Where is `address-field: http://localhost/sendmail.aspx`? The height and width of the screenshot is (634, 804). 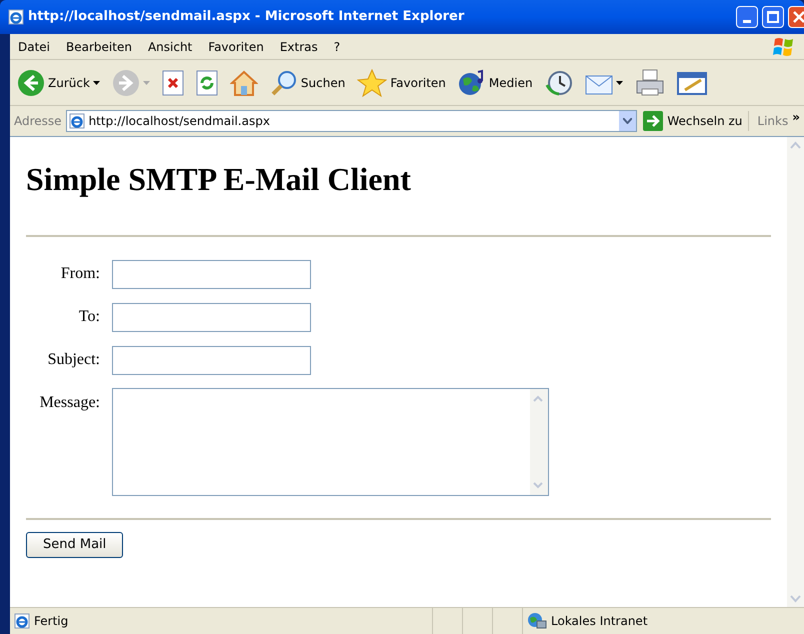
address-field: http://localhost/sendmail.aspx is located at coordinates (352, 121).